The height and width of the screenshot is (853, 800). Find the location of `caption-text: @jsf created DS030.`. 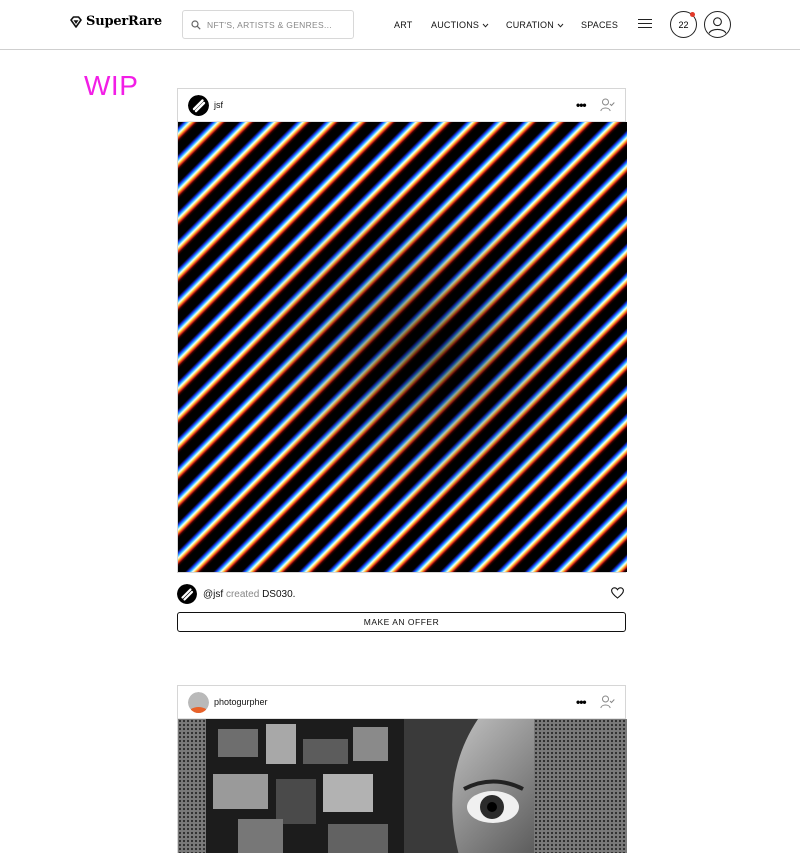

caption-text: @jsf created DS030. is located at coordinates (249, 594).